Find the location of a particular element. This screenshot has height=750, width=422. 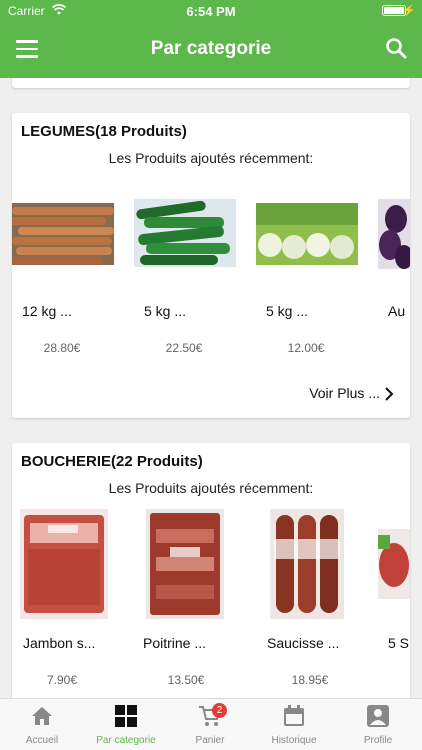

product-price: 13.50€ is located at coordinates (186, 680).